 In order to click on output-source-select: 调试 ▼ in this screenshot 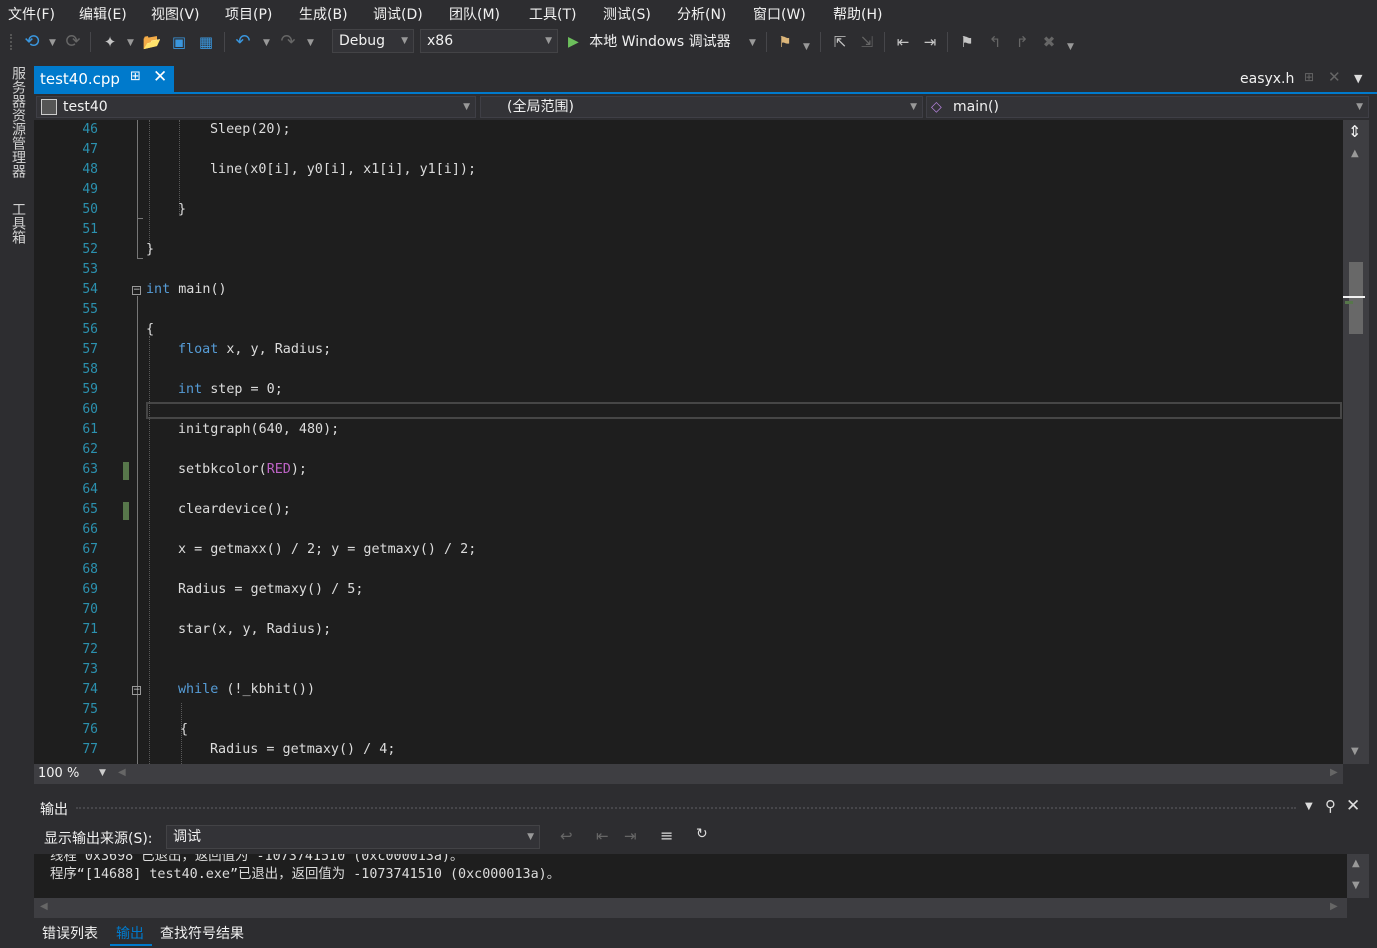, I will do `click(353, 837)`.